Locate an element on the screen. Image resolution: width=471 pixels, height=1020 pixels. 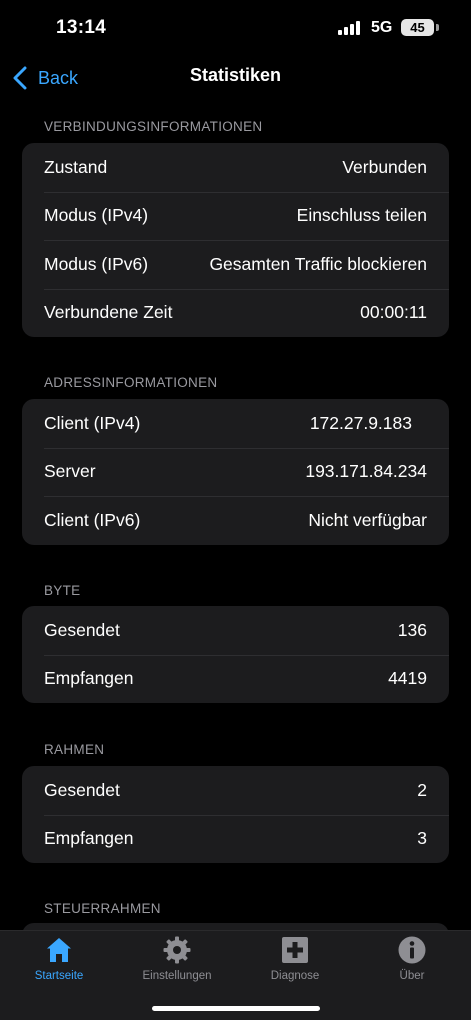
row-server: Server 193.171.84.234 is located at coordinates (235, 472).